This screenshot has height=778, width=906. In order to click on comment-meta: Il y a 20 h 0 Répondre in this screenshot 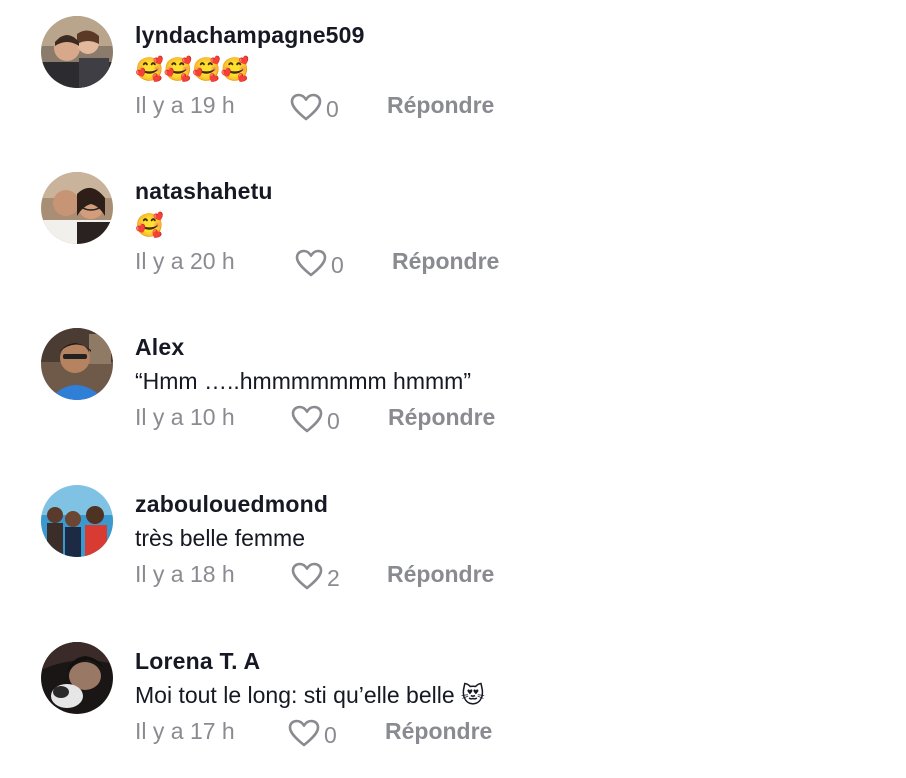, I will do `click(385, 263)`.